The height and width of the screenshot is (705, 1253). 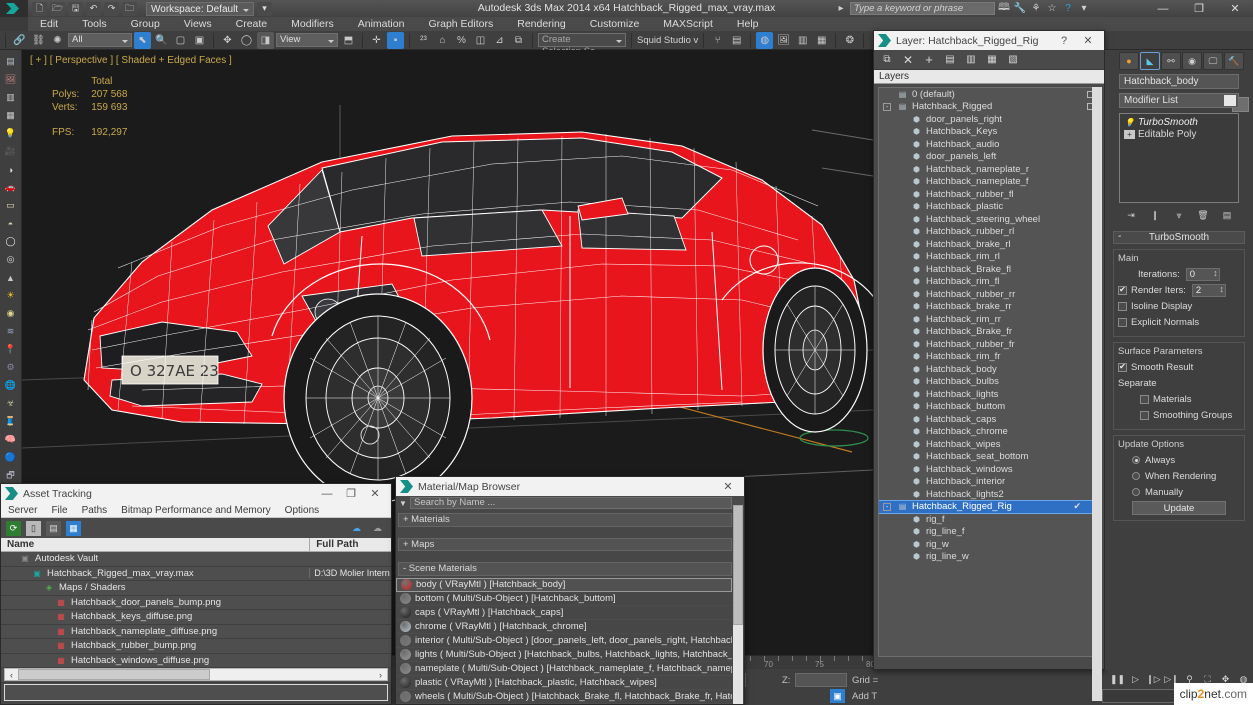 What do you see at coordinates (1213, 61) in the screenshot?
I see `display-tab: 🖵` at bounding box center [1213, 61].